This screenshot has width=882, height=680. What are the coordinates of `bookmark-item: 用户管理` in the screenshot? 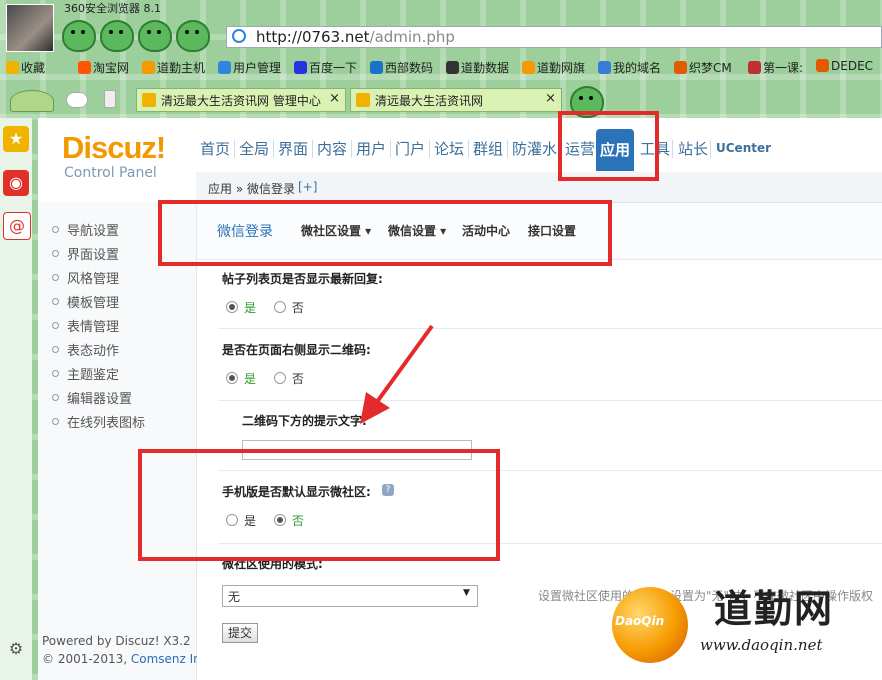 It's located at (249, 67).